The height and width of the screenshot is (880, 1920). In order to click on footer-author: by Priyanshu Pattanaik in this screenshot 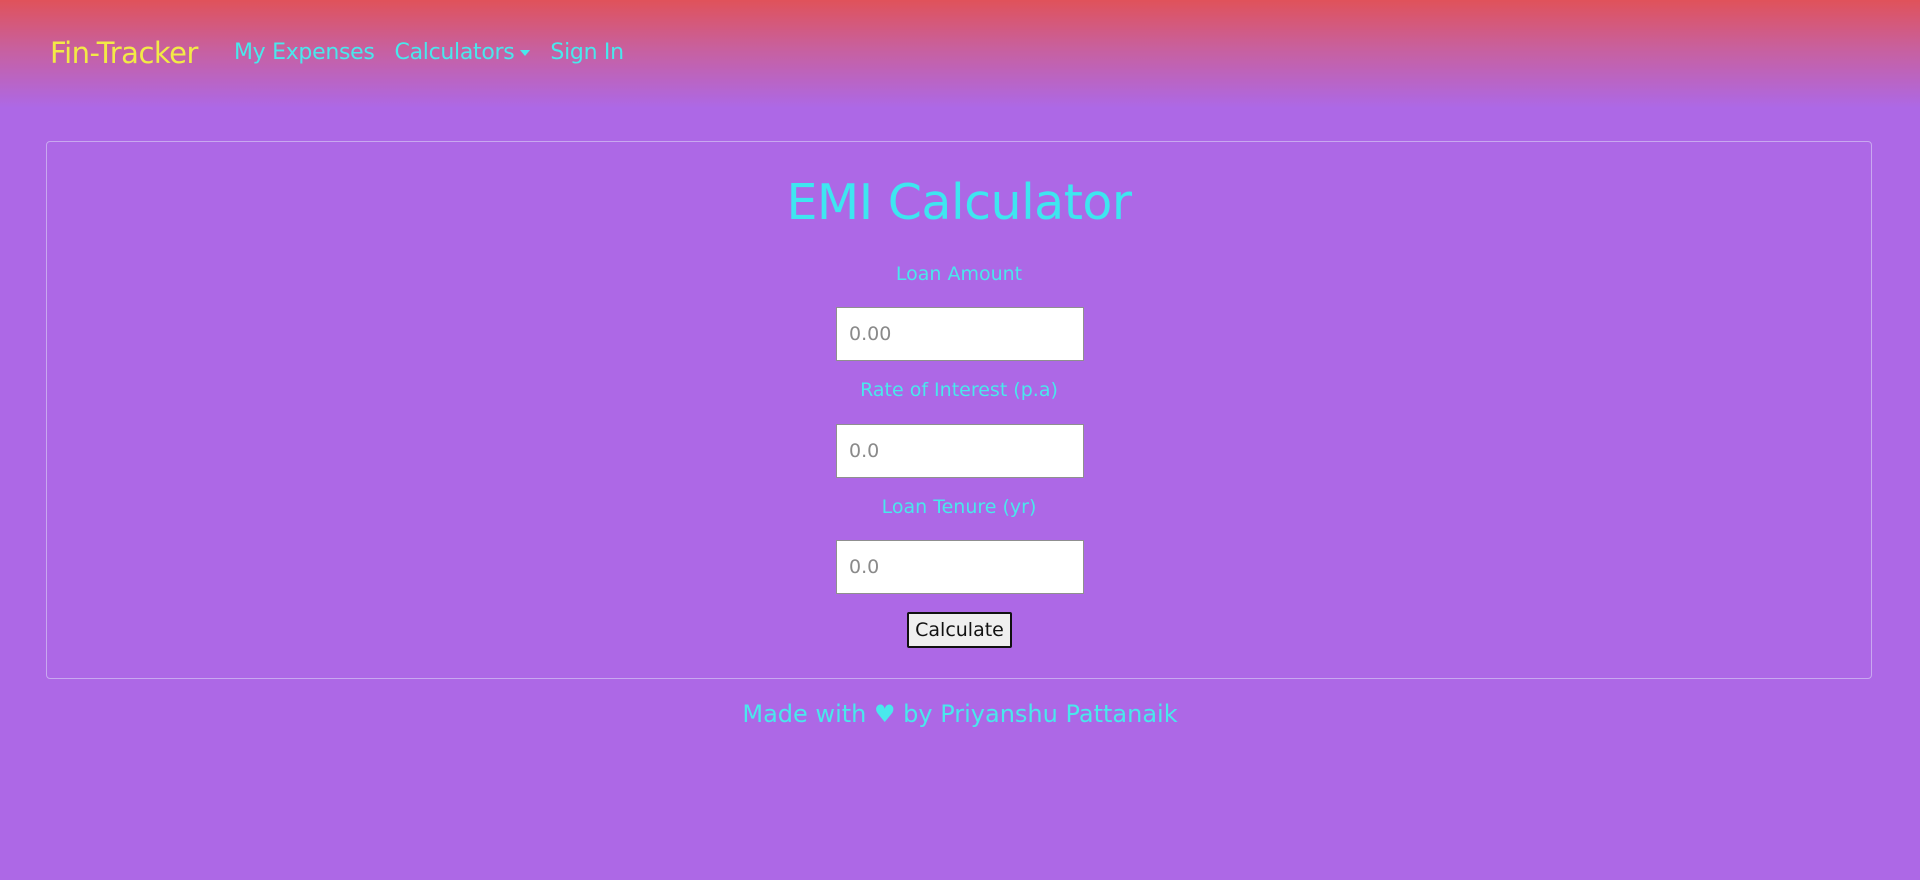, I will do `click(1040, 714)`.